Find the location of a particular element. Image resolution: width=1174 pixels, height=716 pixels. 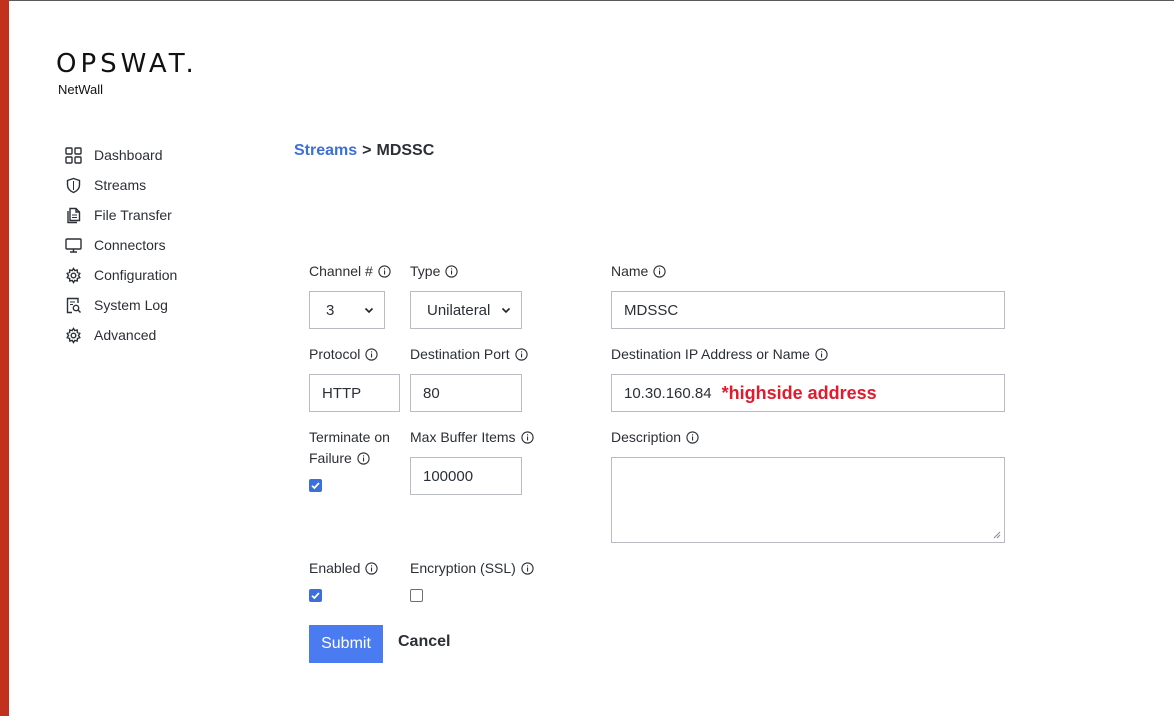

protocol-input: HTTP is located at coordinates (354, 393).